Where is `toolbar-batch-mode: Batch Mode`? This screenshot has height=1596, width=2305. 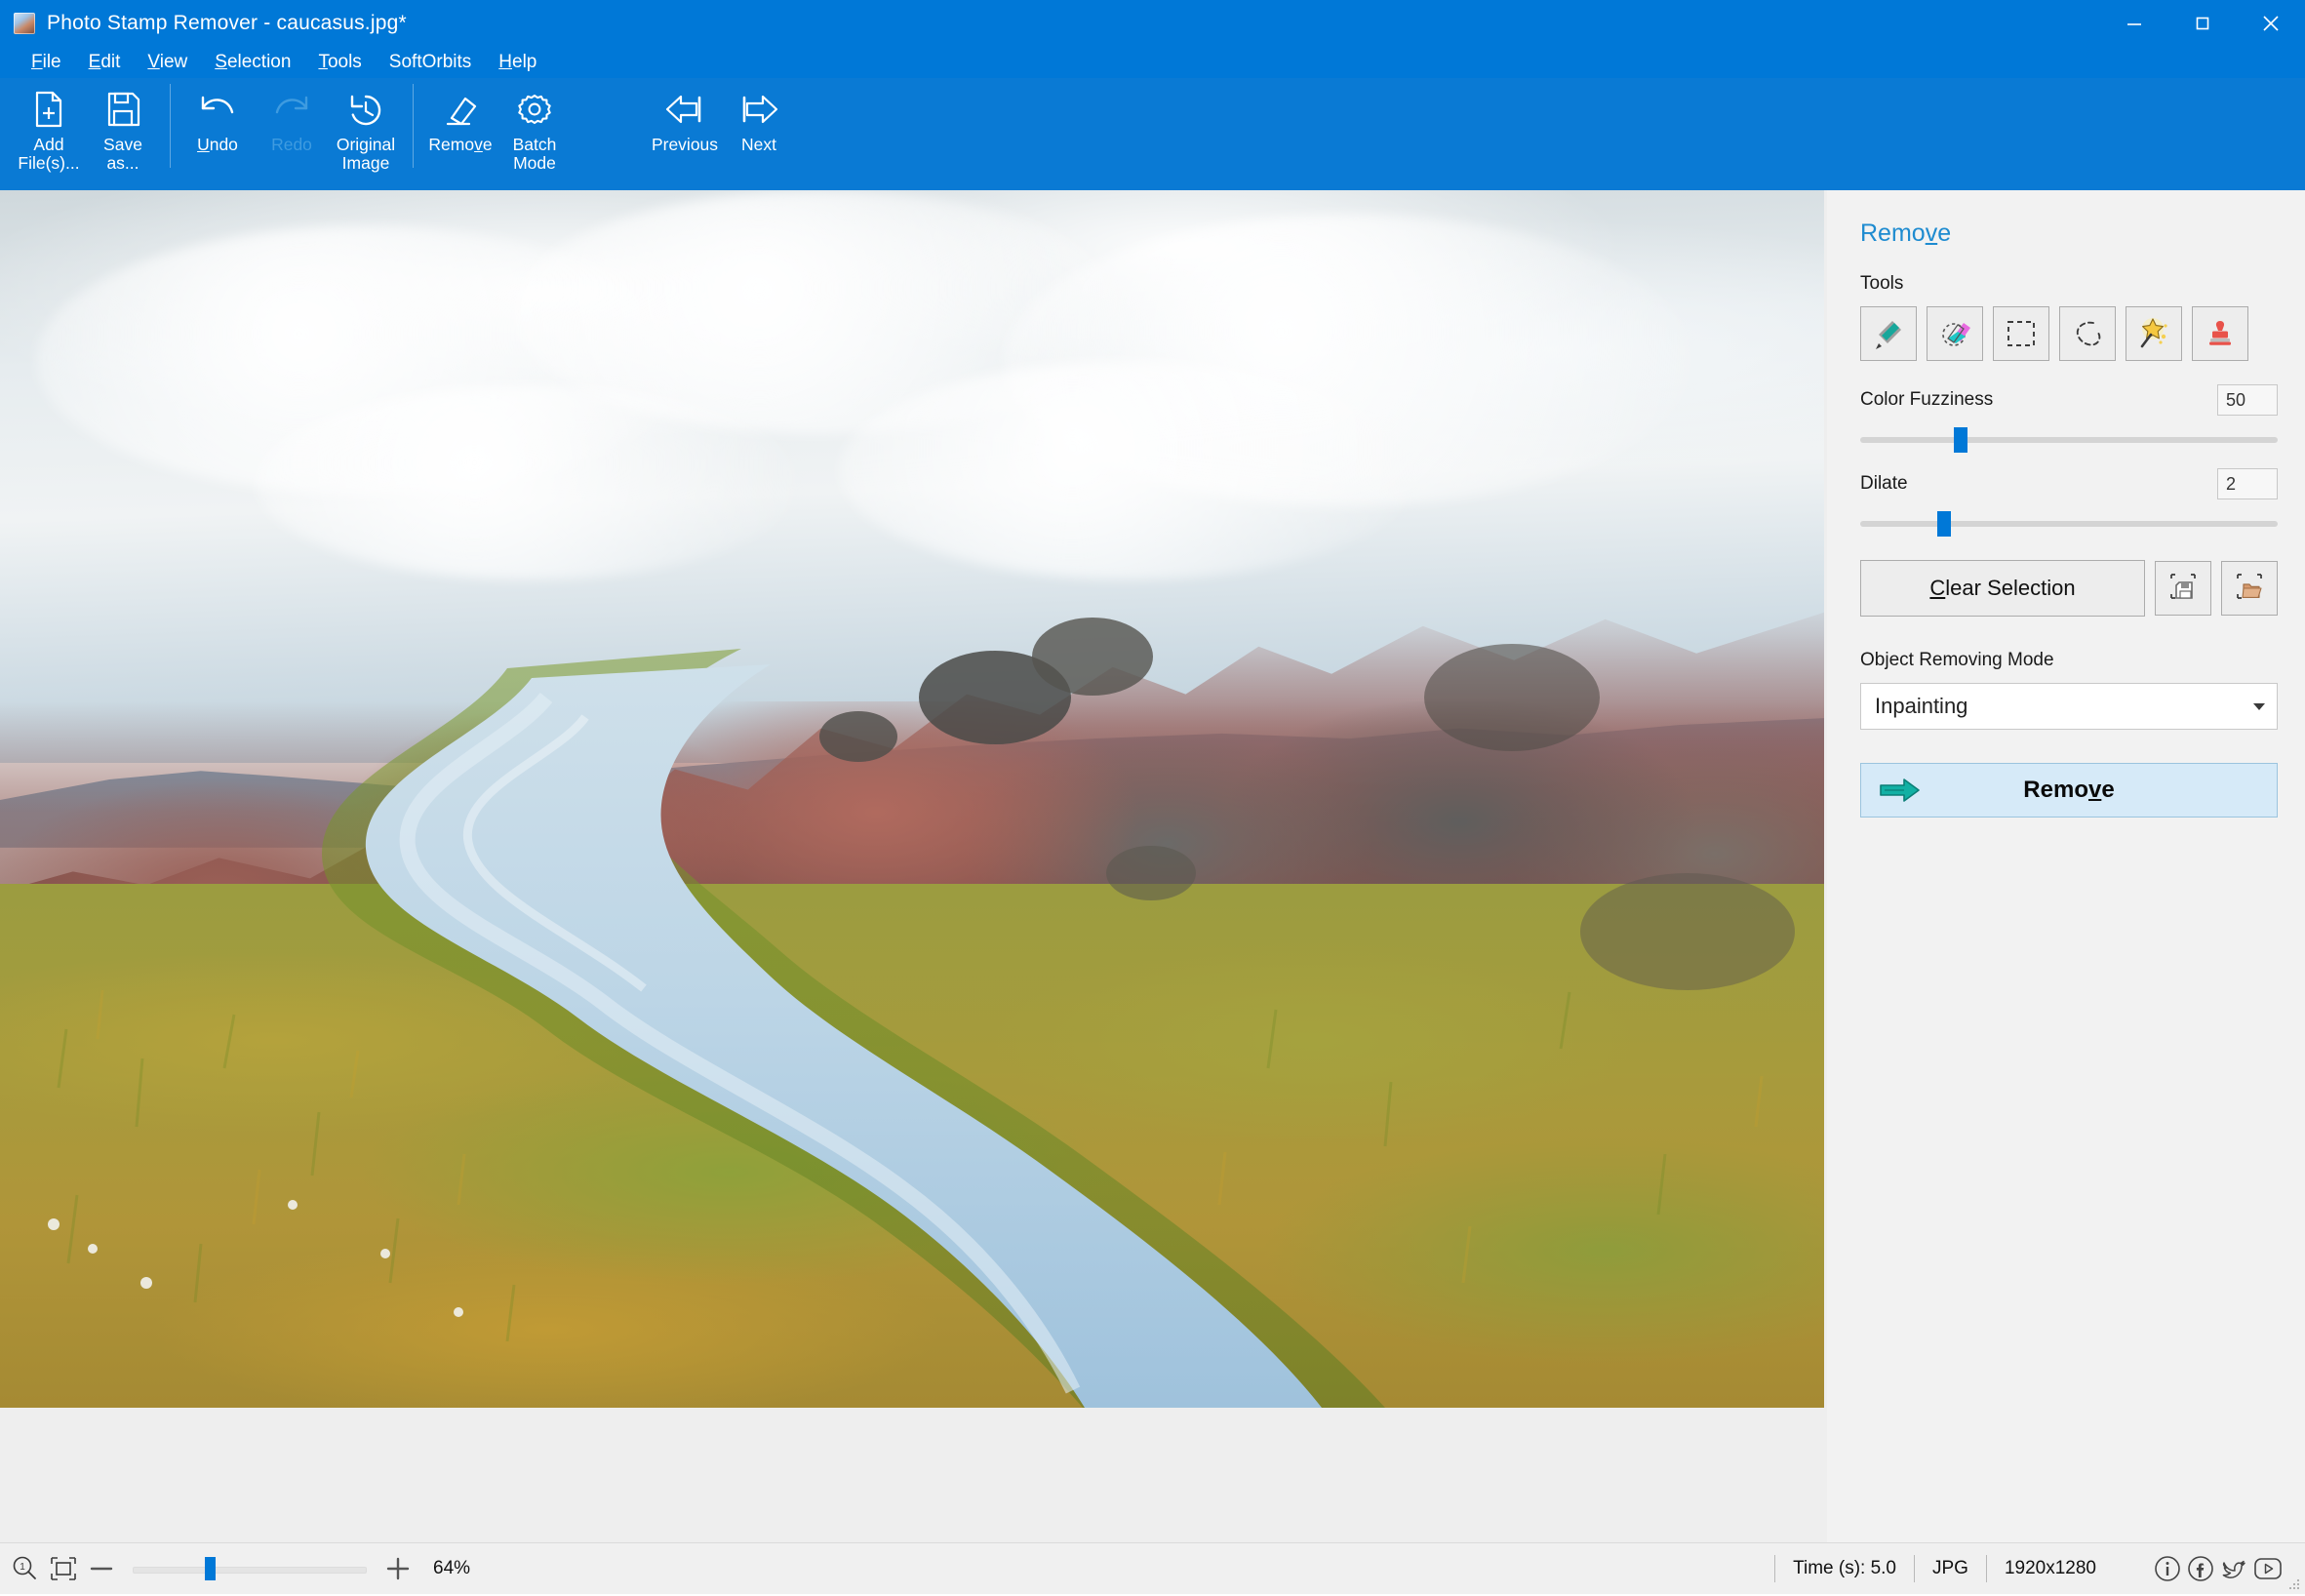 toolbar-batch-mode: Batch Mode is located at coordinates (534, 126).